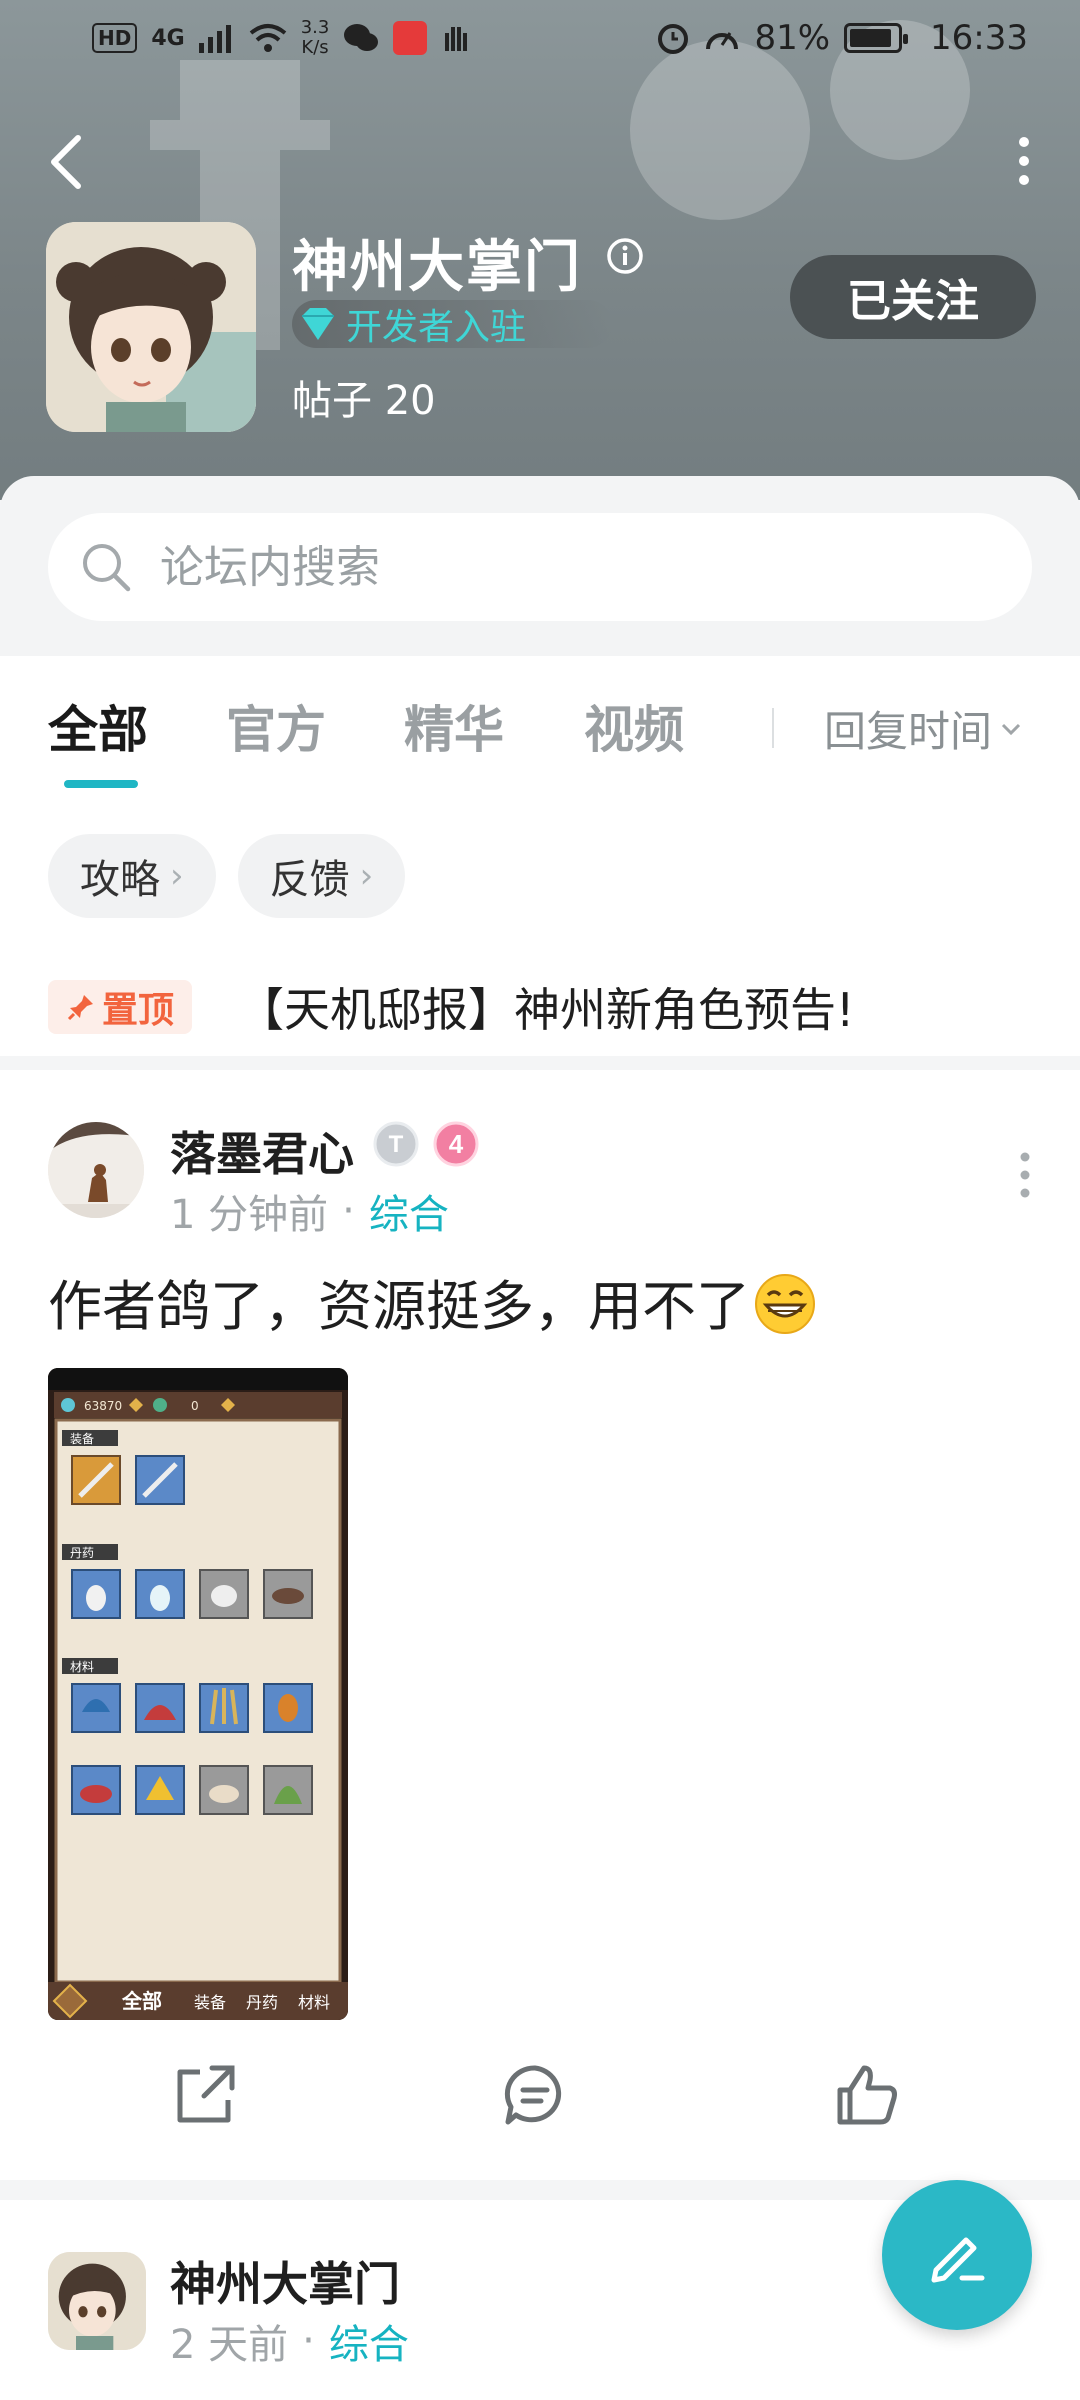 The height and width of the screenshot is (2400, 1080). Describe the element at coordinates (227, 876) in the screenshot. I see `category-chips: 攻略 › 反馈 ›` at that location.